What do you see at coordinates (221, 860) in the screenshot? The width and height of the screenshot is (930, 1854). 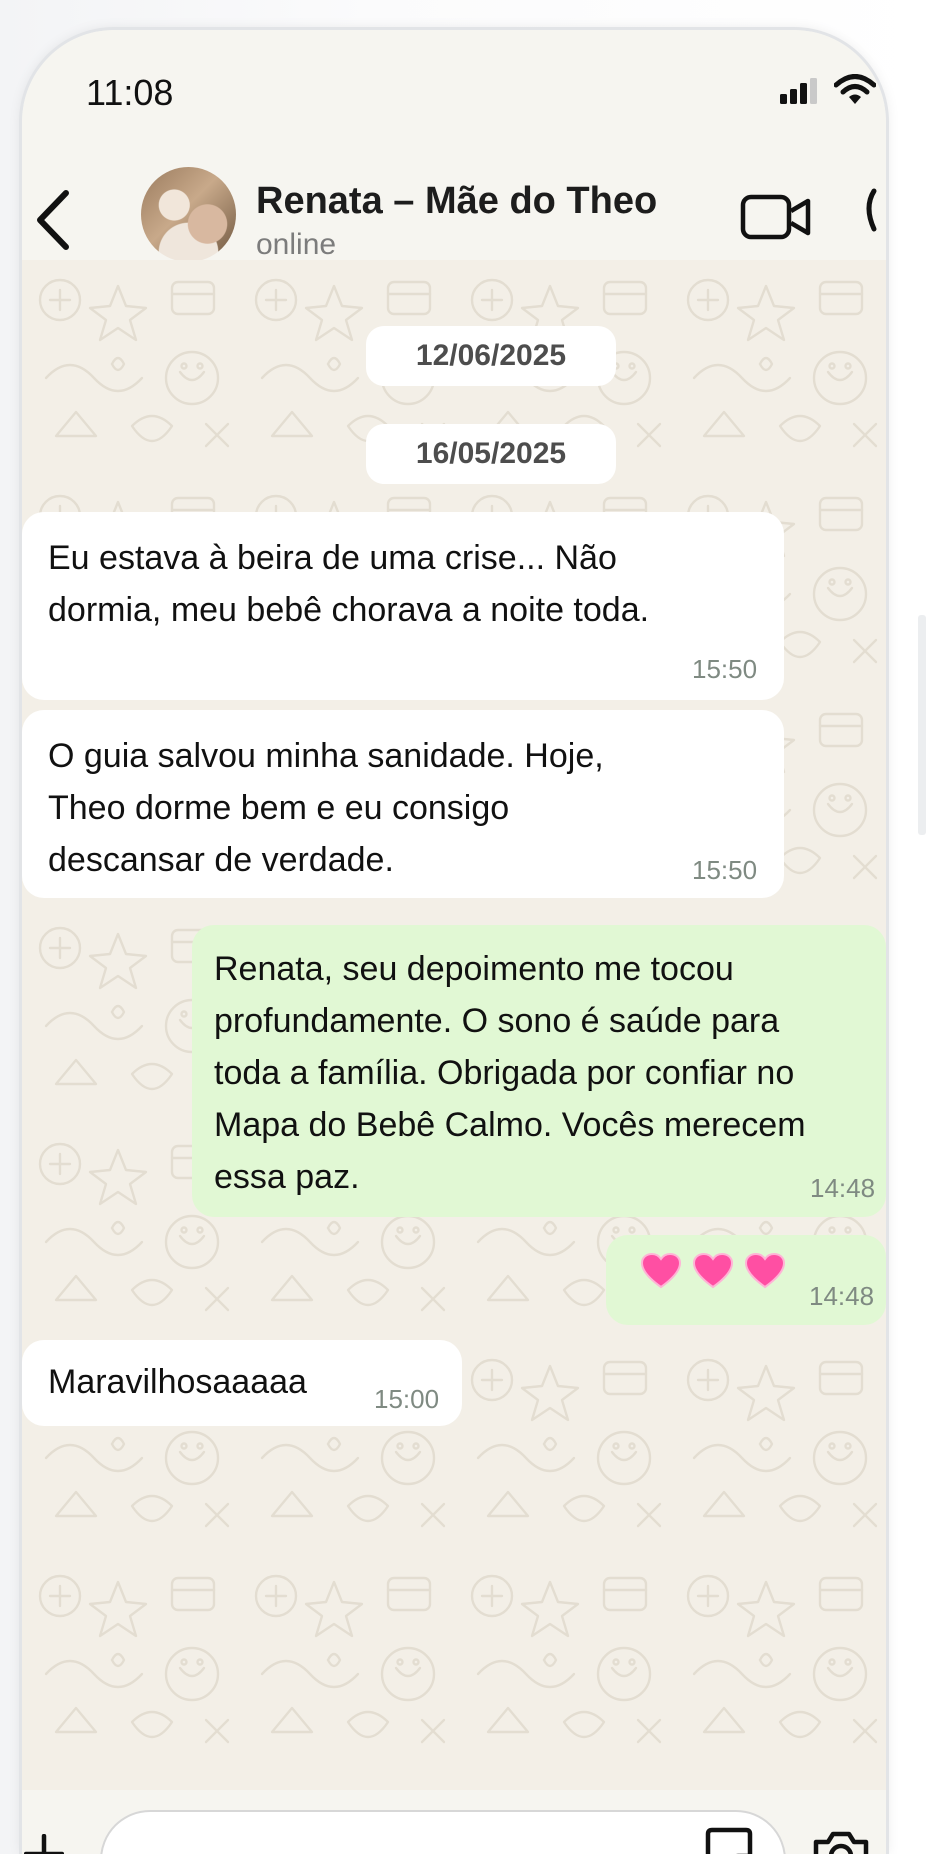 I see `message-text-line: descansar de verdade.` at bounding box center [221, 860].